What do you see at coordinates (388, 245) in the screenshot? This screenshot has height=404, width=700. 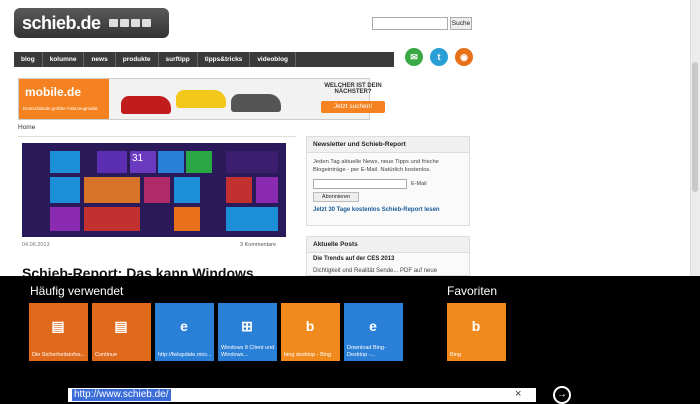 I see `recent-posts-heading: Aktuelle Posts` at bounding box center [388, 245].